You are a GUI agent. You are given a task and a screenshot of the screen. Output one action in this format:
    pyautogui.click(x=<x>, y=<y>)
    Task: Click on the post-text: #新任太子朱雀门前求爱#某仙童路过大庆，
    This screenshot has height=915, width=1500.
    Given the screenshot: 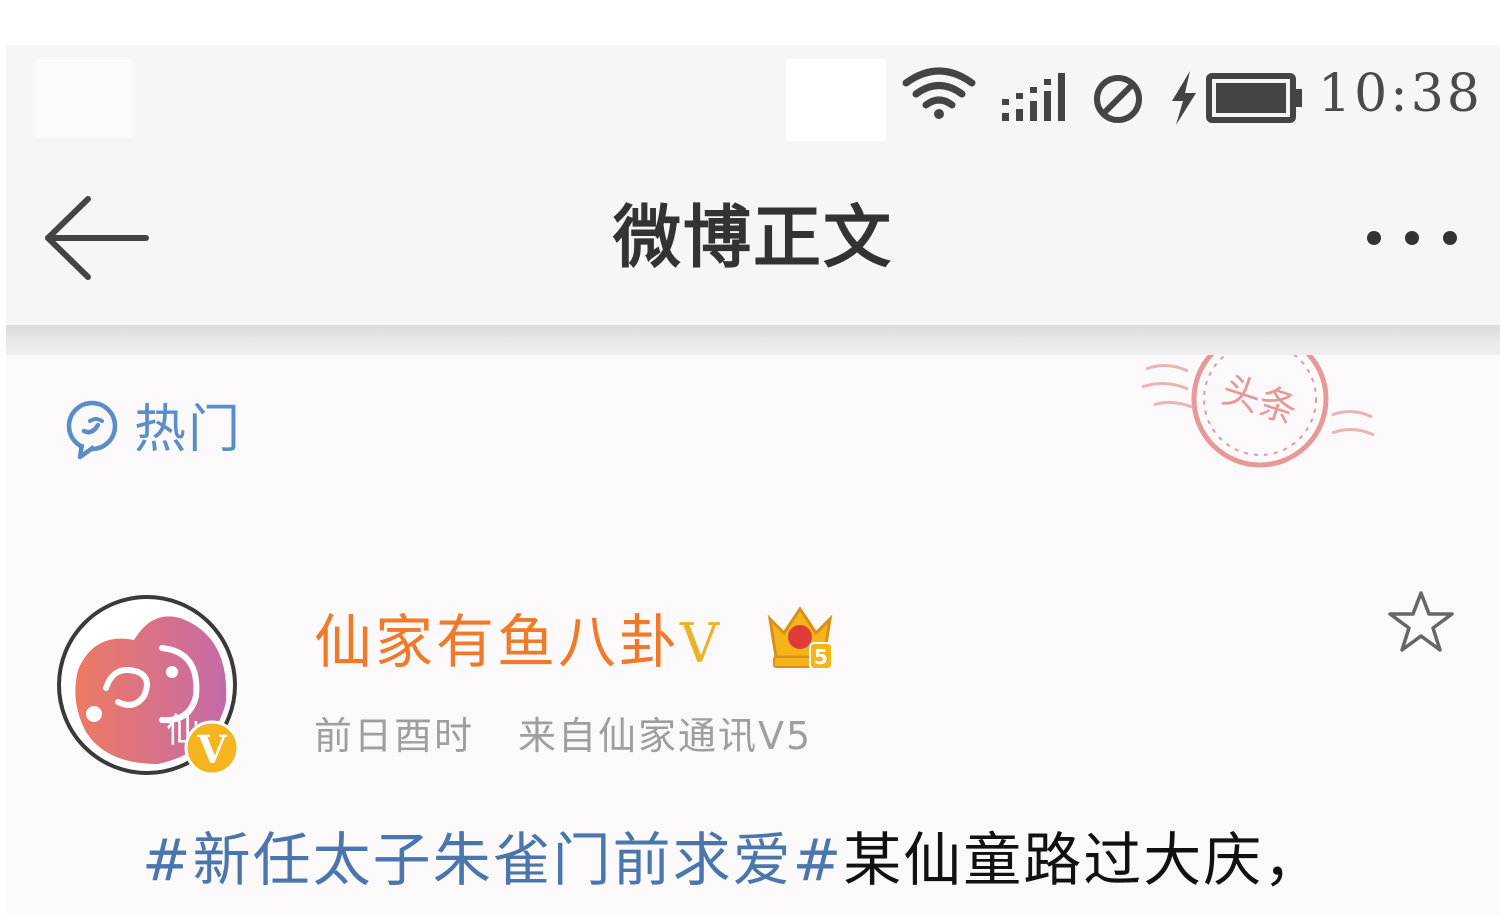 What is the action you would take?
    pyautogui.click(x=732, y=860)
    